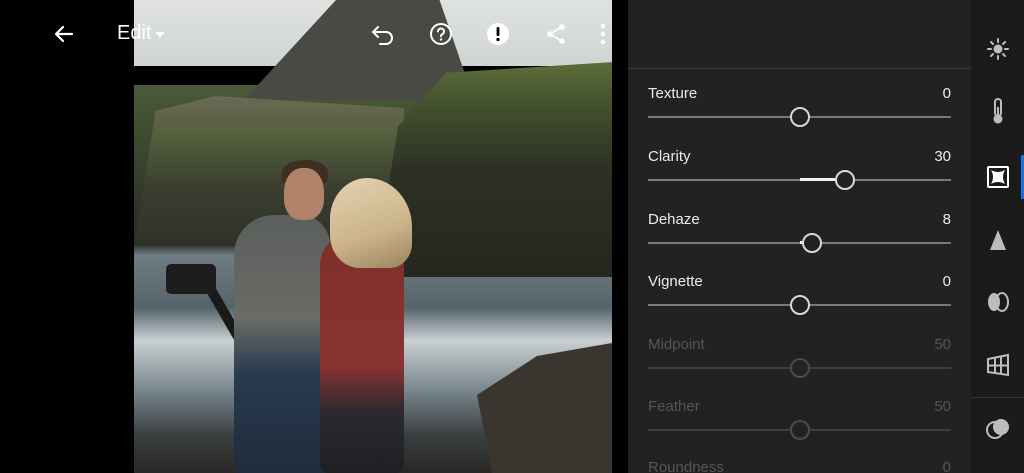  I want to click on edit-dropdown: Edit, so click(141, 33).